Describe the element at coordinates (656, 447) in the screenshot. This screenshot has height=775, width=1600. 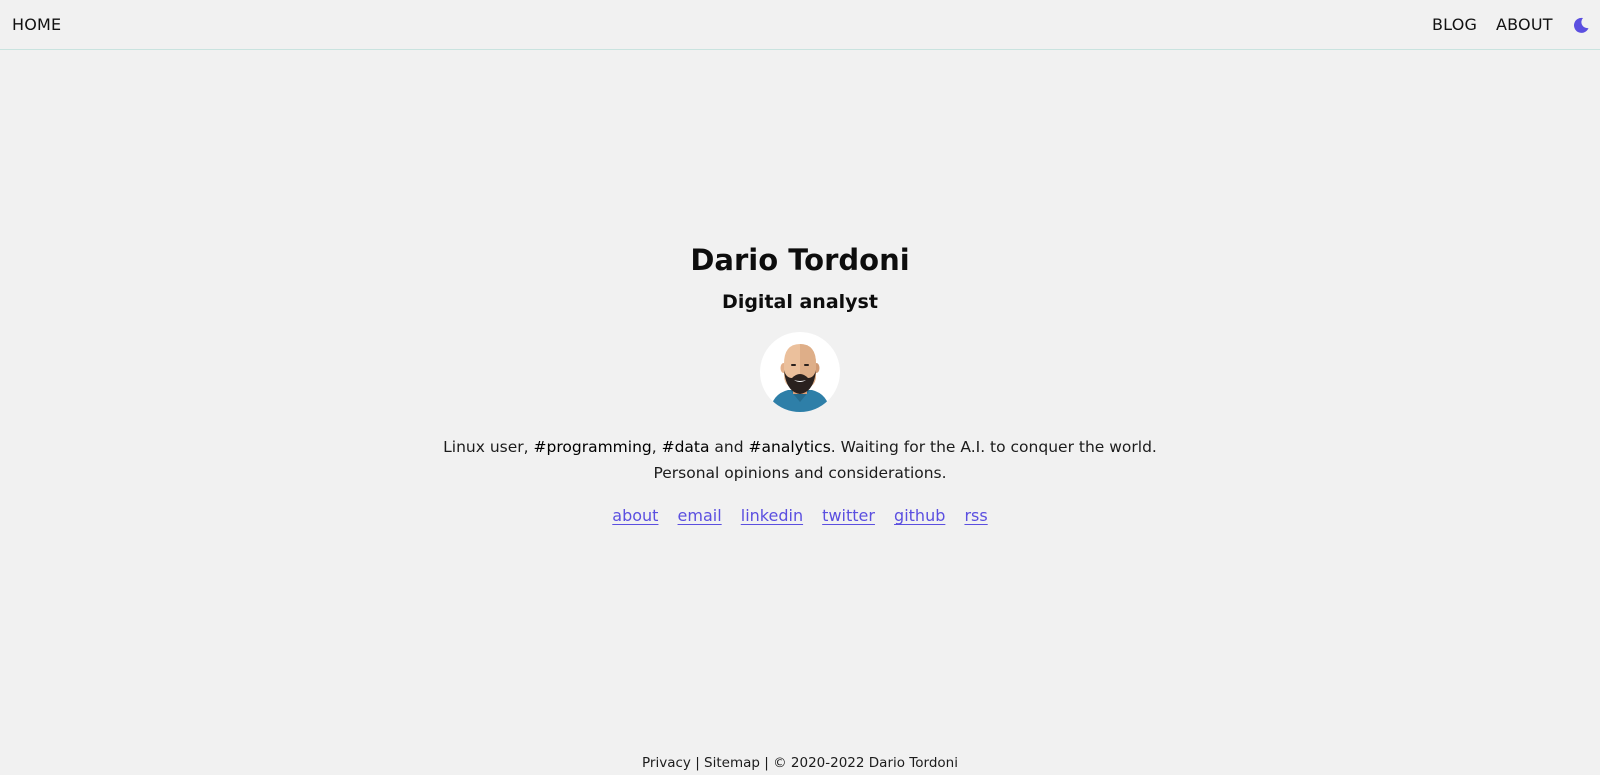
I see `bio-part: ,` at that location.